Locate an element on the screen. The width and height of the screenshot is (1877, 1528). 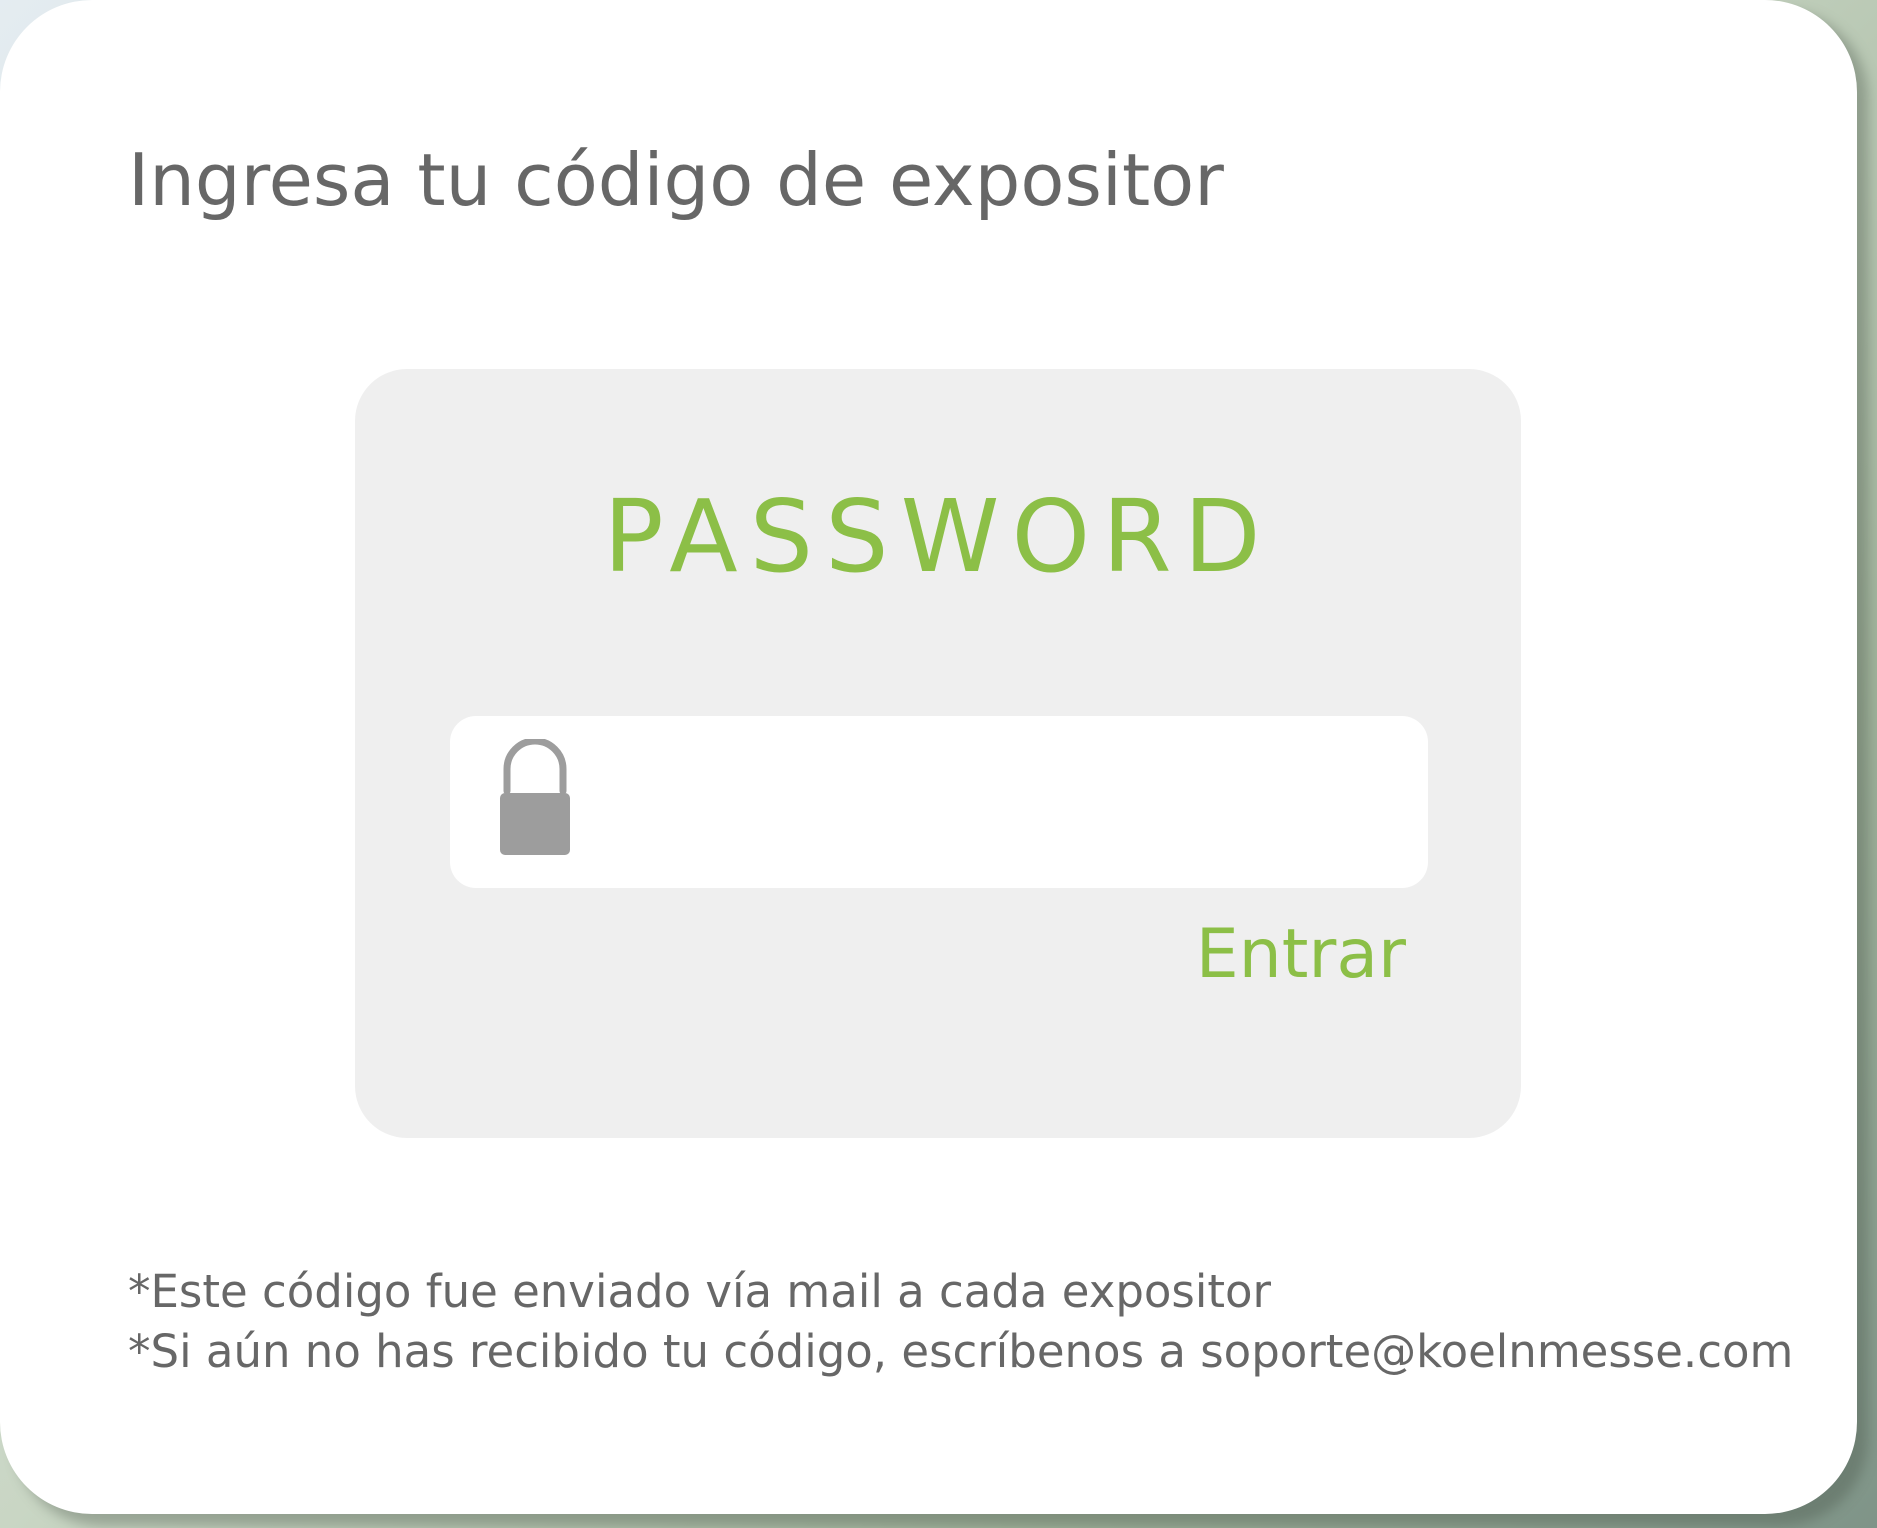
enter-button: Entrar is located at coordinates (1301, 955).